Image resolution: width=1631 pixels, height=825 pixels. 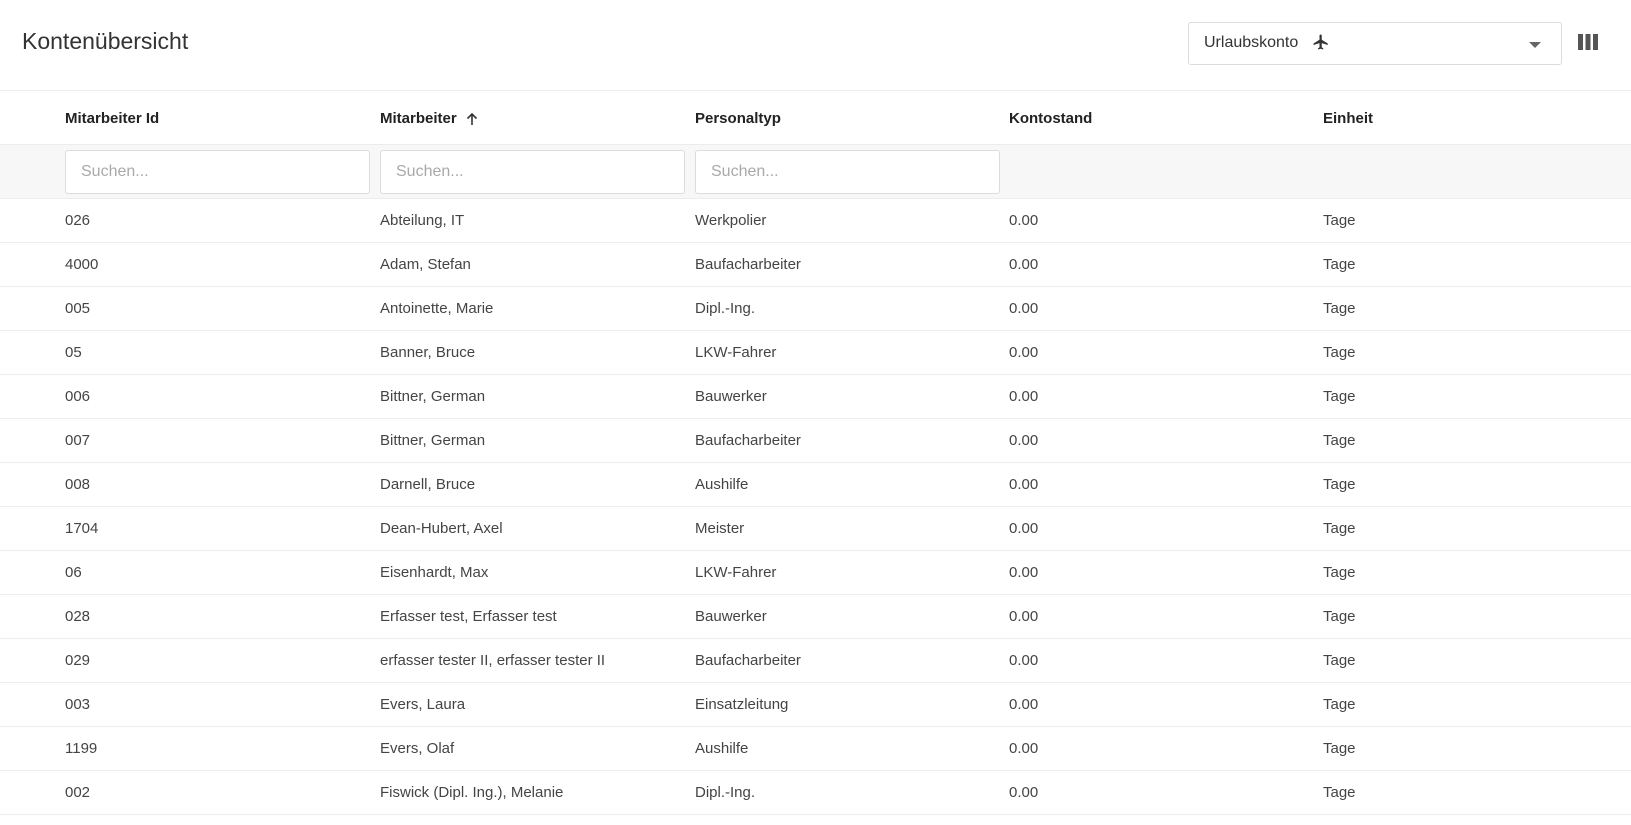 What do you see at coordinates (217, 172) in the screenshot?
I see `filter-employee-id-input` at bounding box center [217, 172].